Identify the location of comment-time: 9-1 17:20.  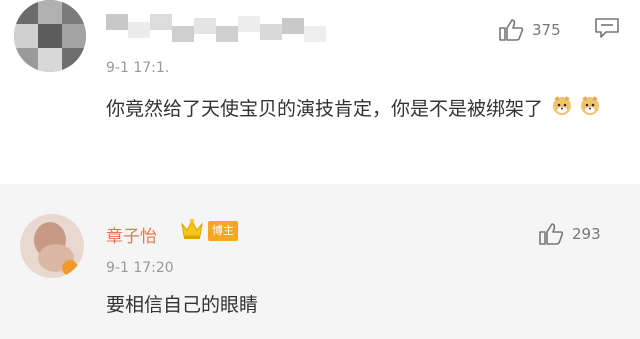
(140, 268).